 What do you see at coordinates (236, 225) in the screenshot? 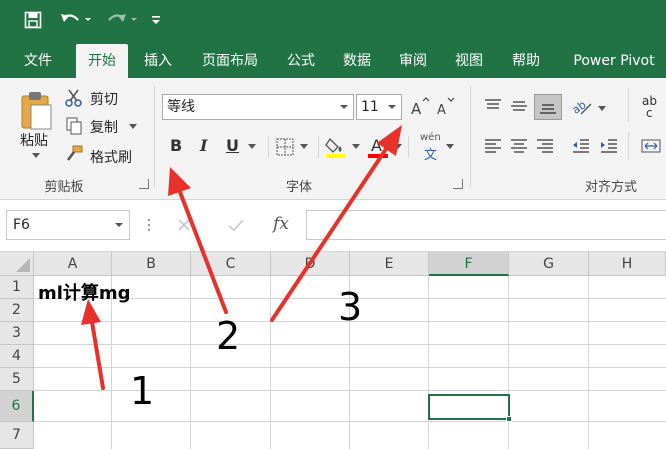
I see `enter-icon` at bounding box center [236, 225].